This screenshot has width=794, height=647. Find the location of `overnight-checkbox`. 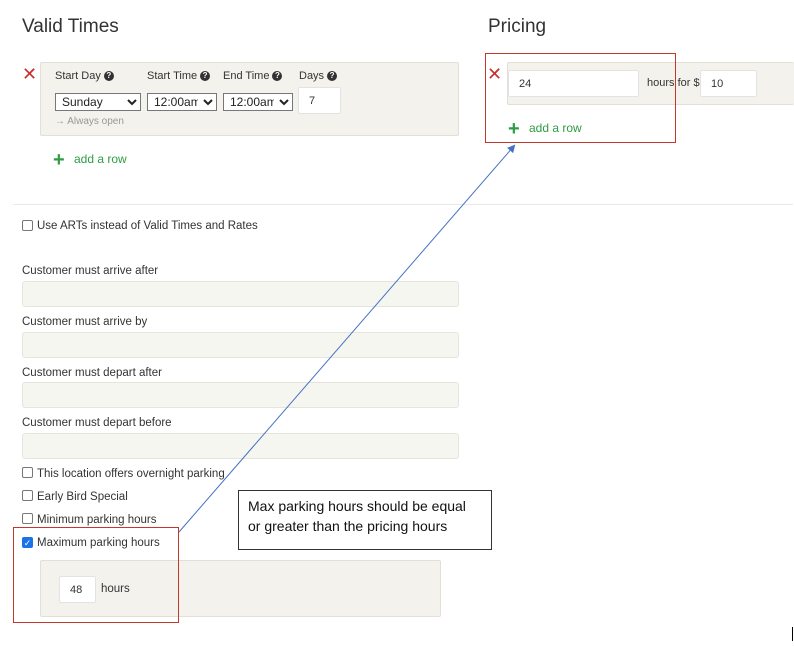

overnight-checkbox is located at coordinates (27, 472).